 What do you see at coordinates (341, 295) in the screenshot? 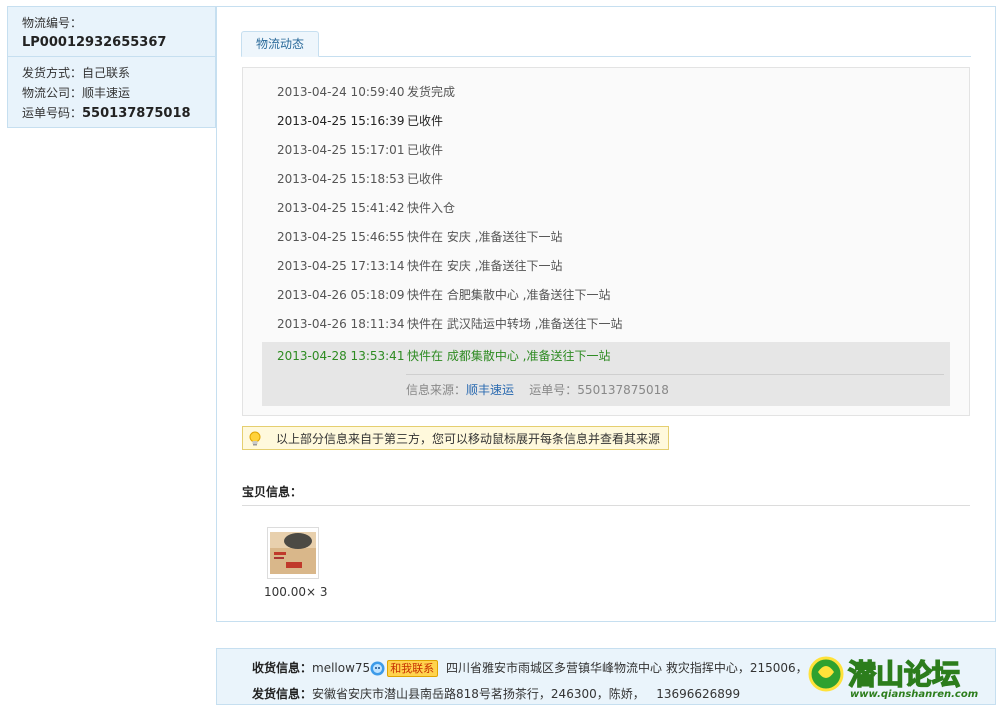
I see `event-time: 2013-04-26 05:18:09` at bounding box center [341, 295].